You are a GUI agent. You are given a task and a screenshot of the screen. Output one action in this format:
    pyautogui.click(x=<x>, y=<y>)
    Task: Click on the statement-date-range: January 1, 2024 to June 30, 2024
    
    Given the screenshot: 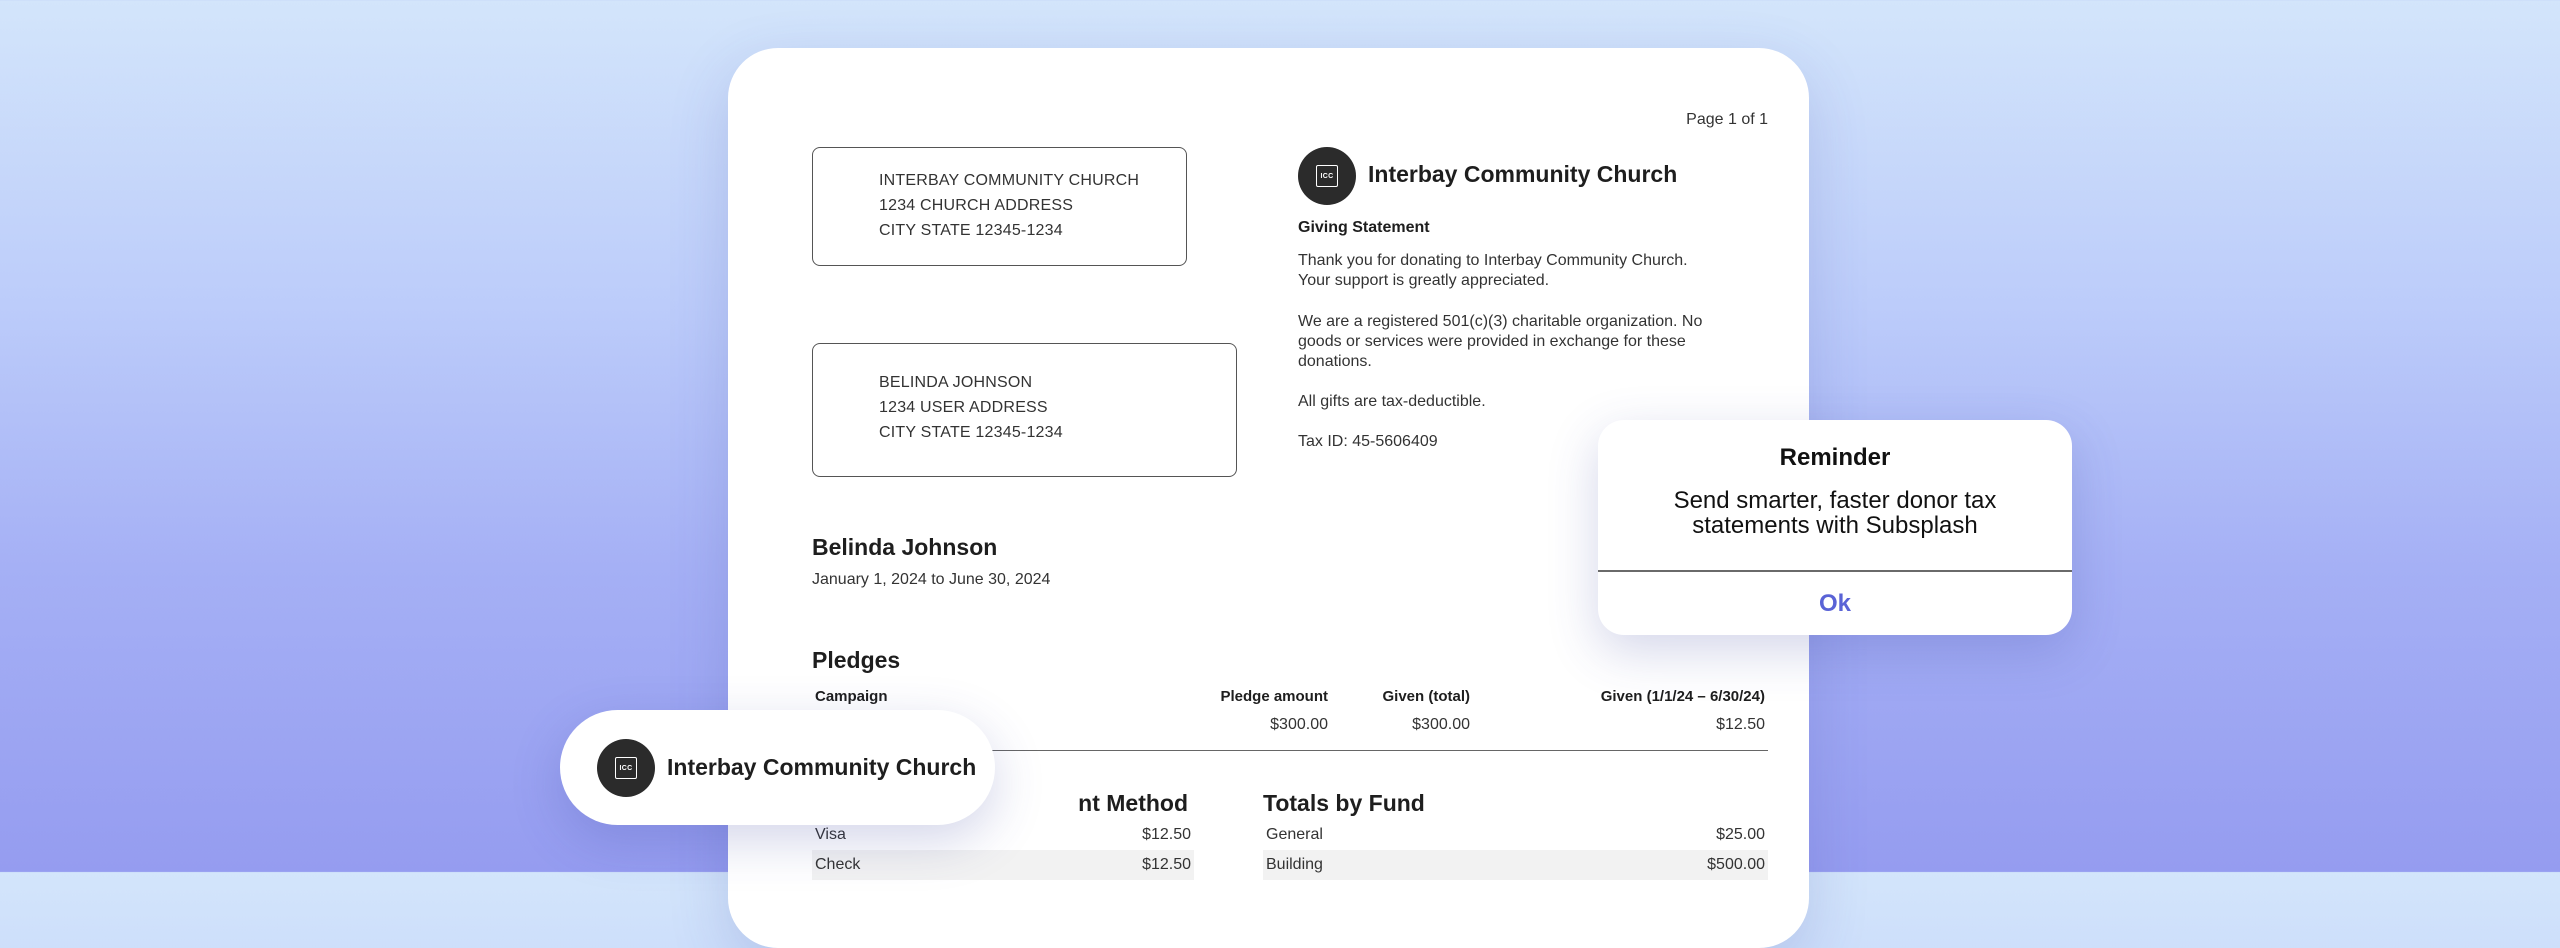 What is the action you would take?
    pyautogui.click(x=931, y=579)
    